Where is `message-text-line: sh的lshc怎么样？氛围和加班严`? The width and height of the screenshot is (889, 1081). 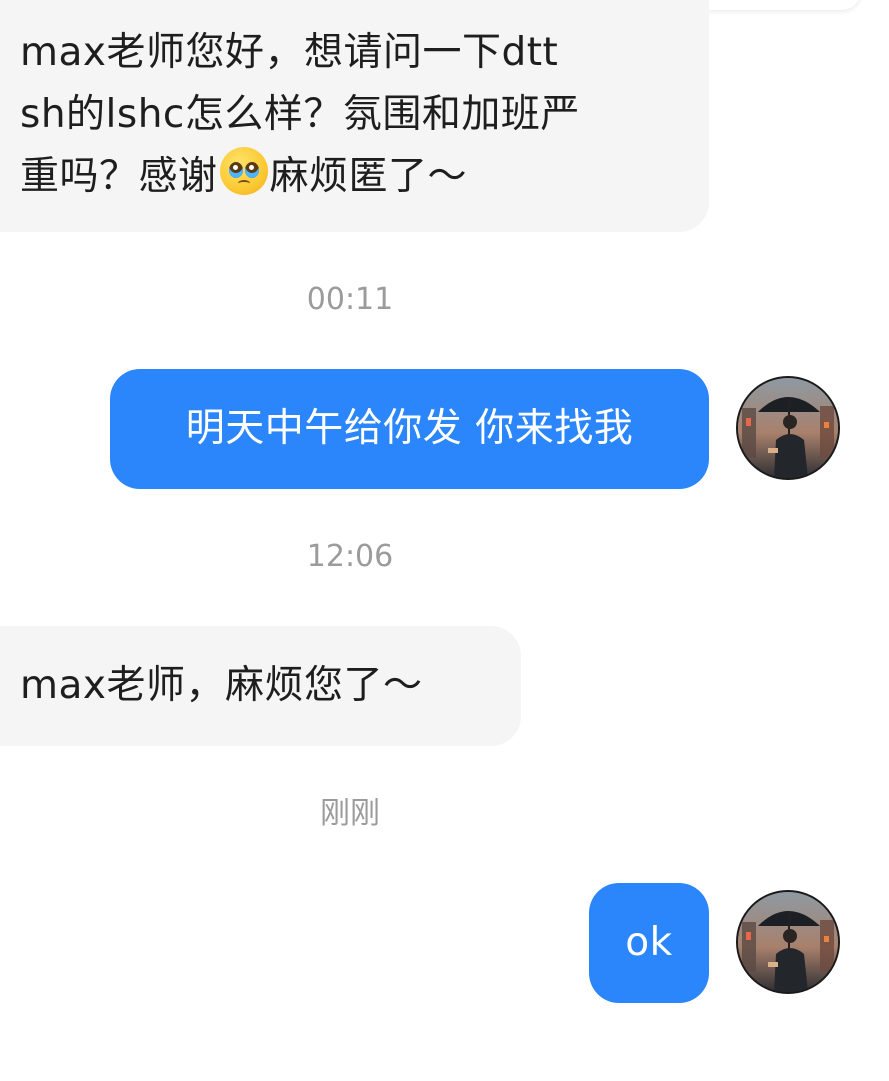
message-text-line: sh的lshc怎么样？氛围和加班严 is located at coordinates (300, 114).